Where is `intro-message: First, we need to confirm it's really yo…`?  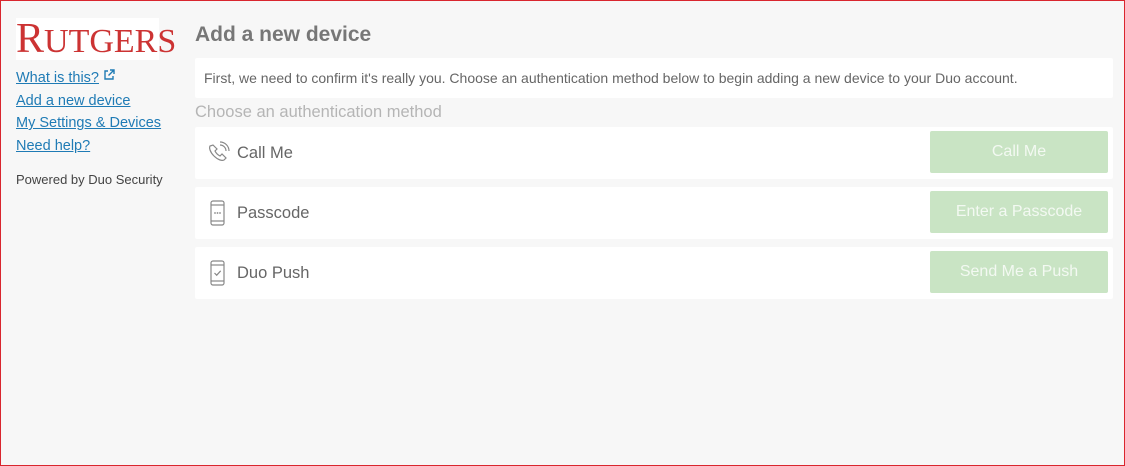
intro-message: First, we need to confirm it's really yo… is located at coordinates (654, 78).